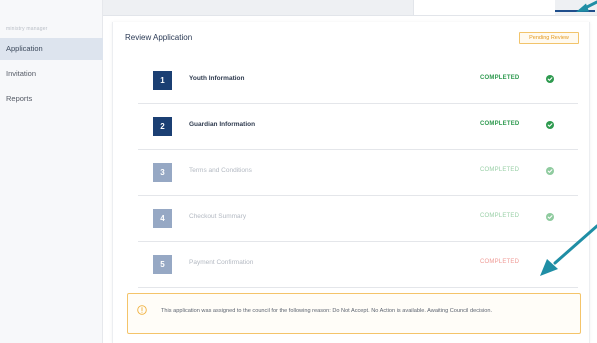 The height and width of the screenshot is (343, 597). What do you see at coordinates (586, 6) in the screenshot?
I see `callout-arrow-top-icon` at bounding box center [586, 6].